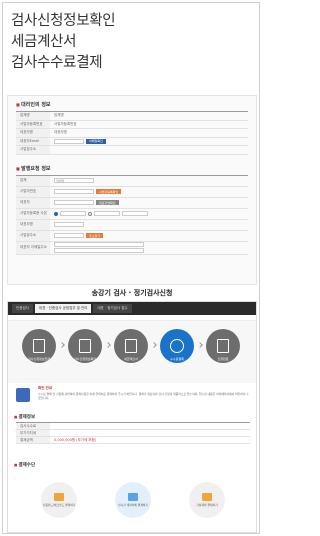 The image size is (320, 536). I want to click on agent-info-heading: 대리인의 정보, so click(136, 105).